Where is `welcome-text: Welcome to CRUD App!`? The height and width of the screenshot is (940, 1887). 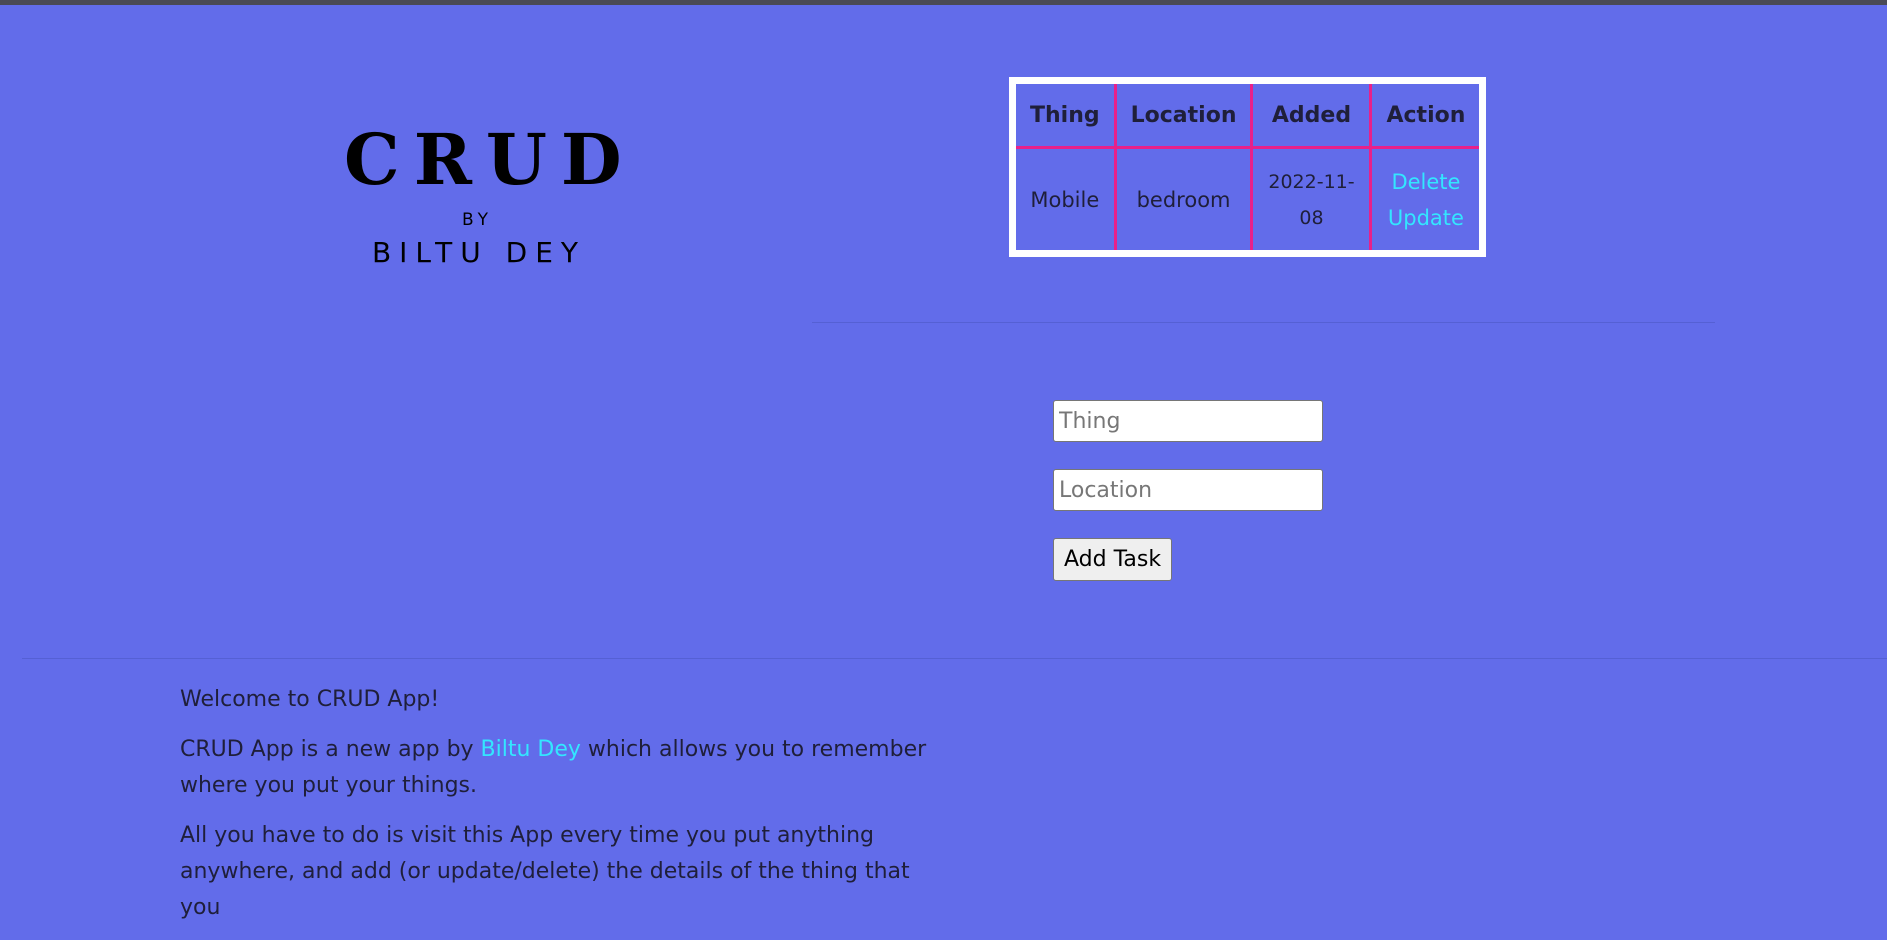
welcome-text: Welcome to CRUD App! is located at coordinates (310, 699).